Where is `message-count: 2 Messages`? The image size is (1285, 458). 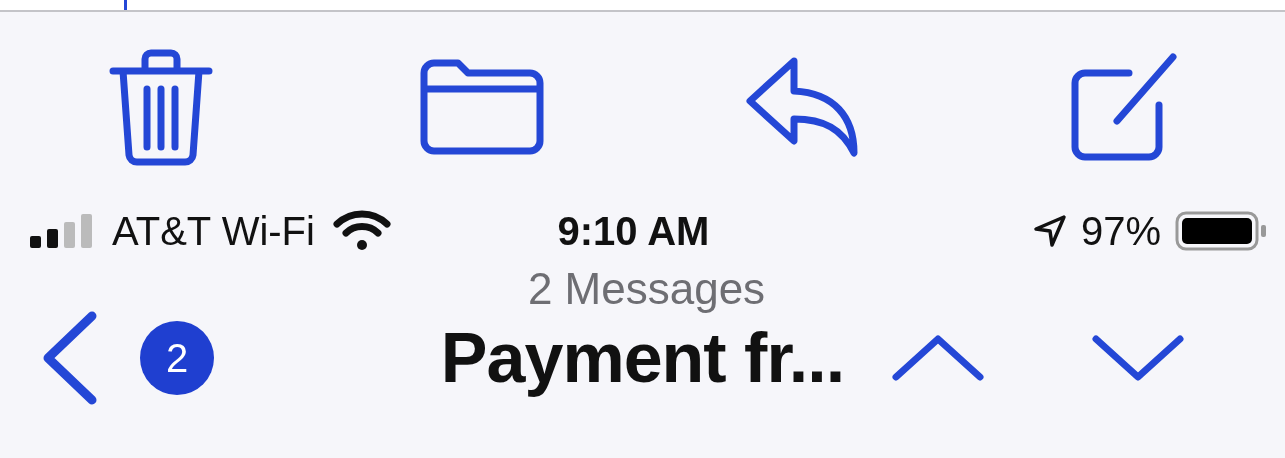
message-count: 2 Messages is located at coordinates (646, 289).